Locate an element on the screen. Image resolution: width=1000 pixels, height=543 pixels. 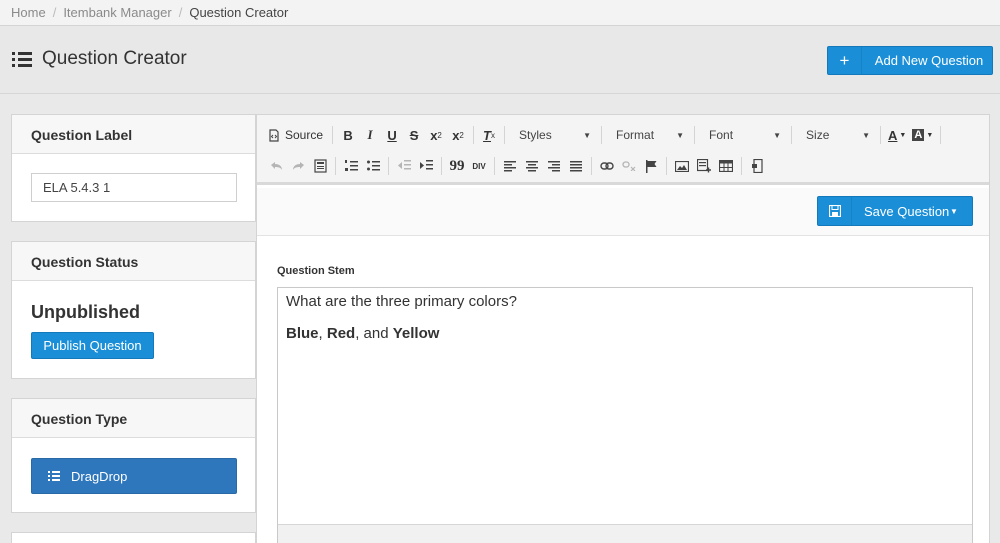
question-type-heading: Question Type is located at coordinates (133, 418).